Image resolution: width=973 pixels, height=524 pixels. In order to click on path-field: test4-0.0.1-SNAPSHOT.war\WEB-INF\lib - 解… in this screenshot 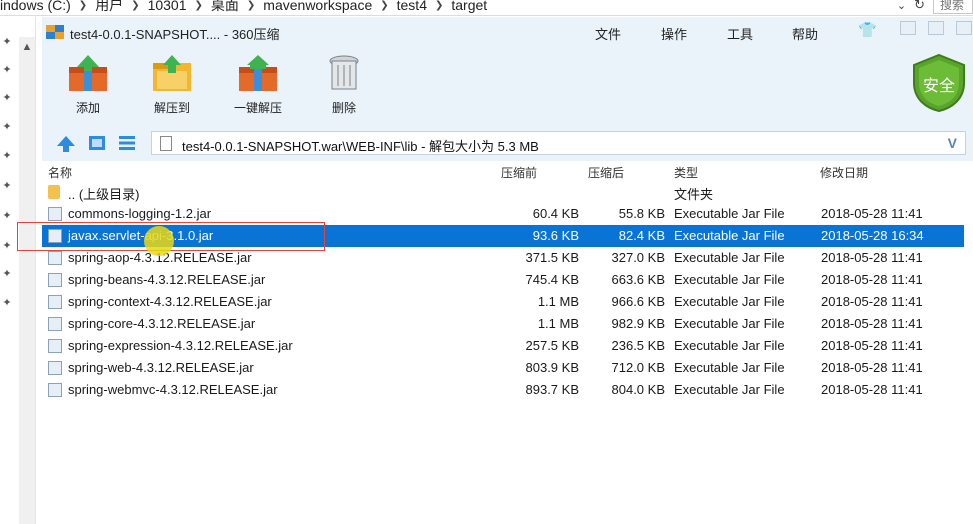, I will do `click(558, 143)`.